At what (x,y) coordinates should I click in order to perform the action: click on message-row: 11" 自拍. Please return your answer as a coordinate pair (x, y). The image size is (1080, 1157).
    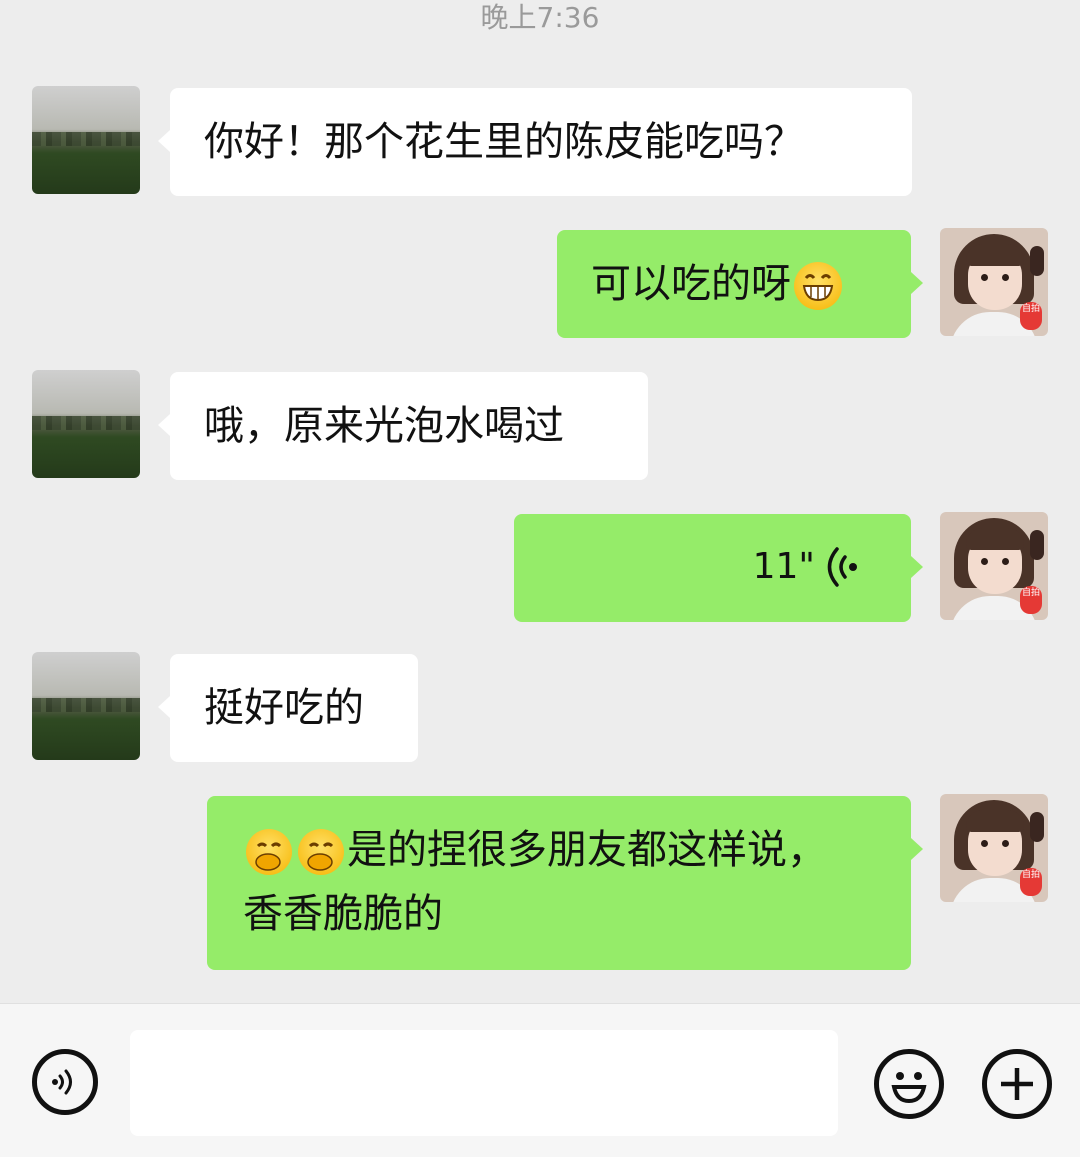
    Looking at the image, I should click on (540, 567).